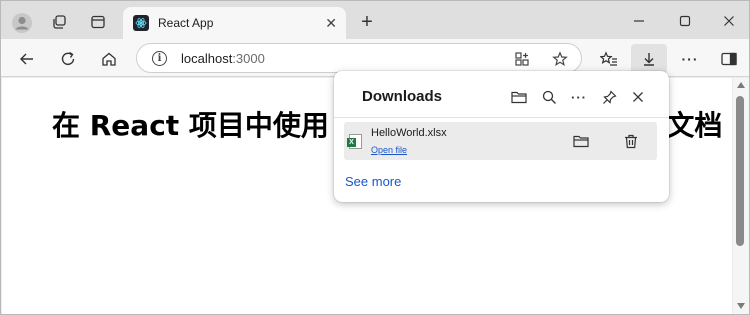 This screenshot has width=750, height=315. What do you see at coordinates (27, 59) in the screenshot?
I see `back-button` at bounding box center [27, 59].